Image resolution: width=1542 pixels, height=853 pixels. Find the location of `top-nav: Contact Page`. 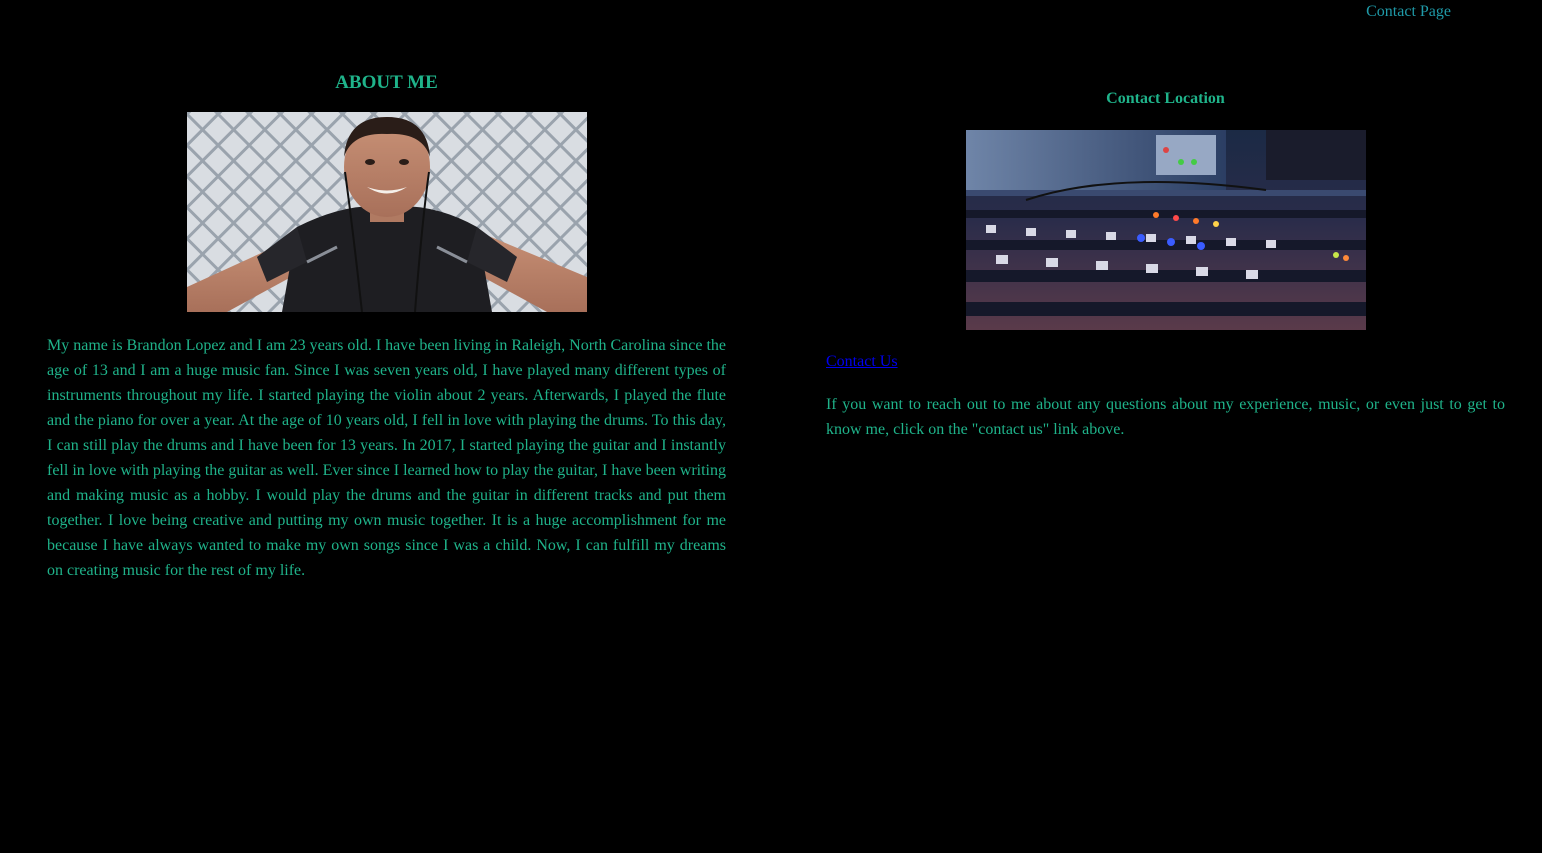

top-nav: Contact Page is located at coordinates (1408, 12).